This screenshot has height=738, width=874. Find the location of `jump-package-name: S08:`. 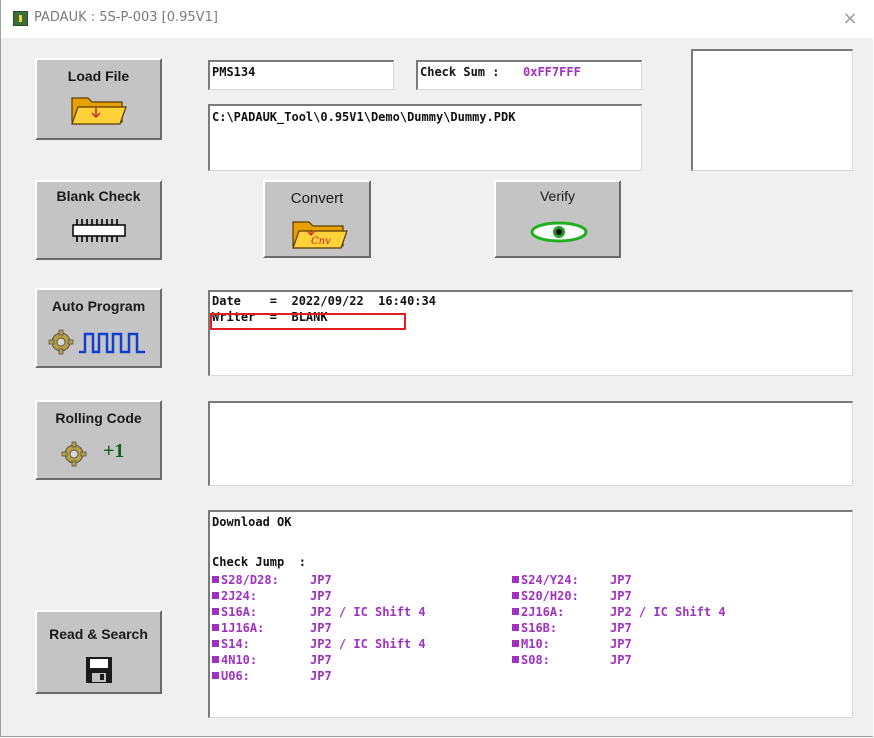

jump-package-name: S08: is located at coordinates (535, 660).